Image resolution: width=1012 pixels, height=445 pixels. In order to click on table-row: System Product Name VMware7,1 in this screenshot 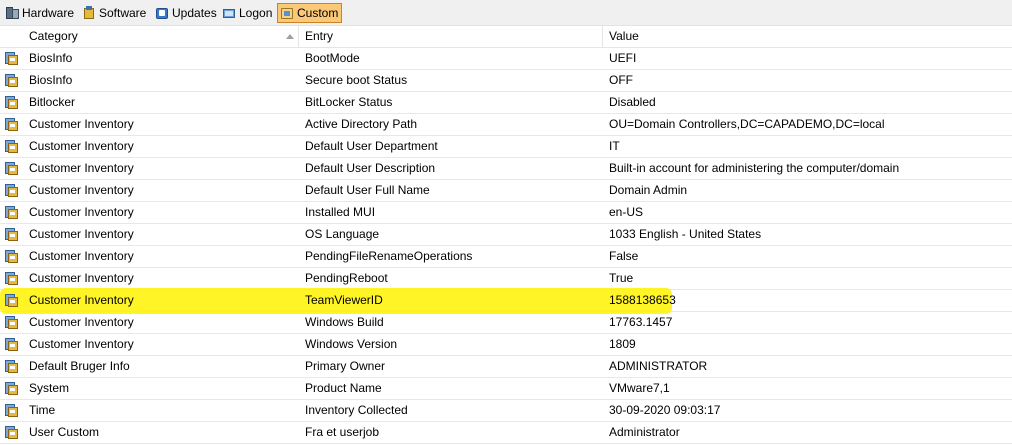, I will do `click(506, 389)`.